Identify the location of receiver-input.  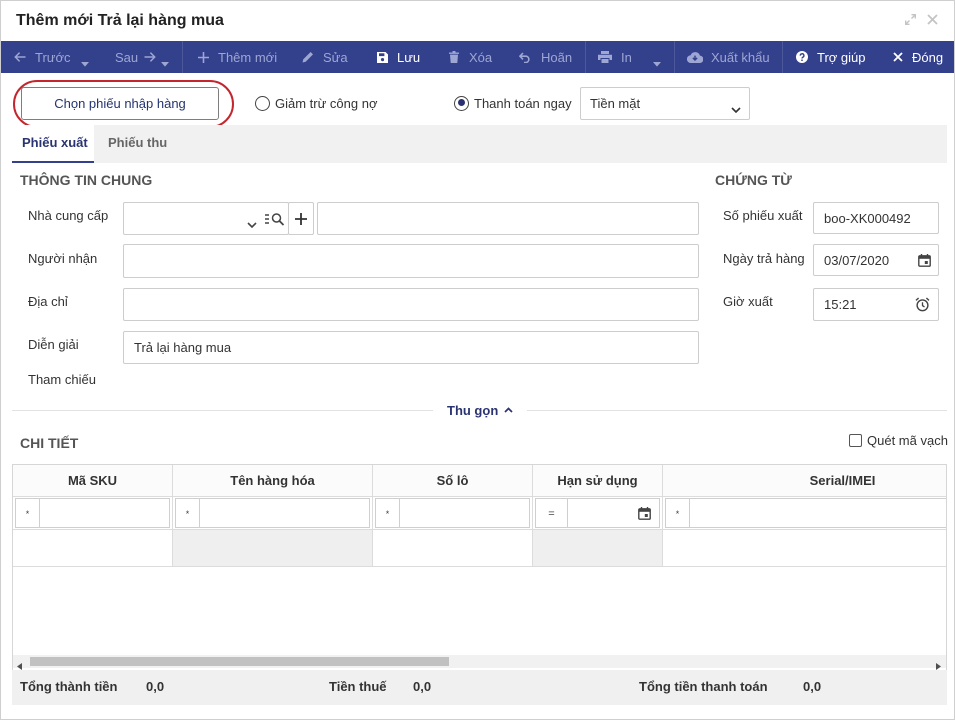
(411, 261).